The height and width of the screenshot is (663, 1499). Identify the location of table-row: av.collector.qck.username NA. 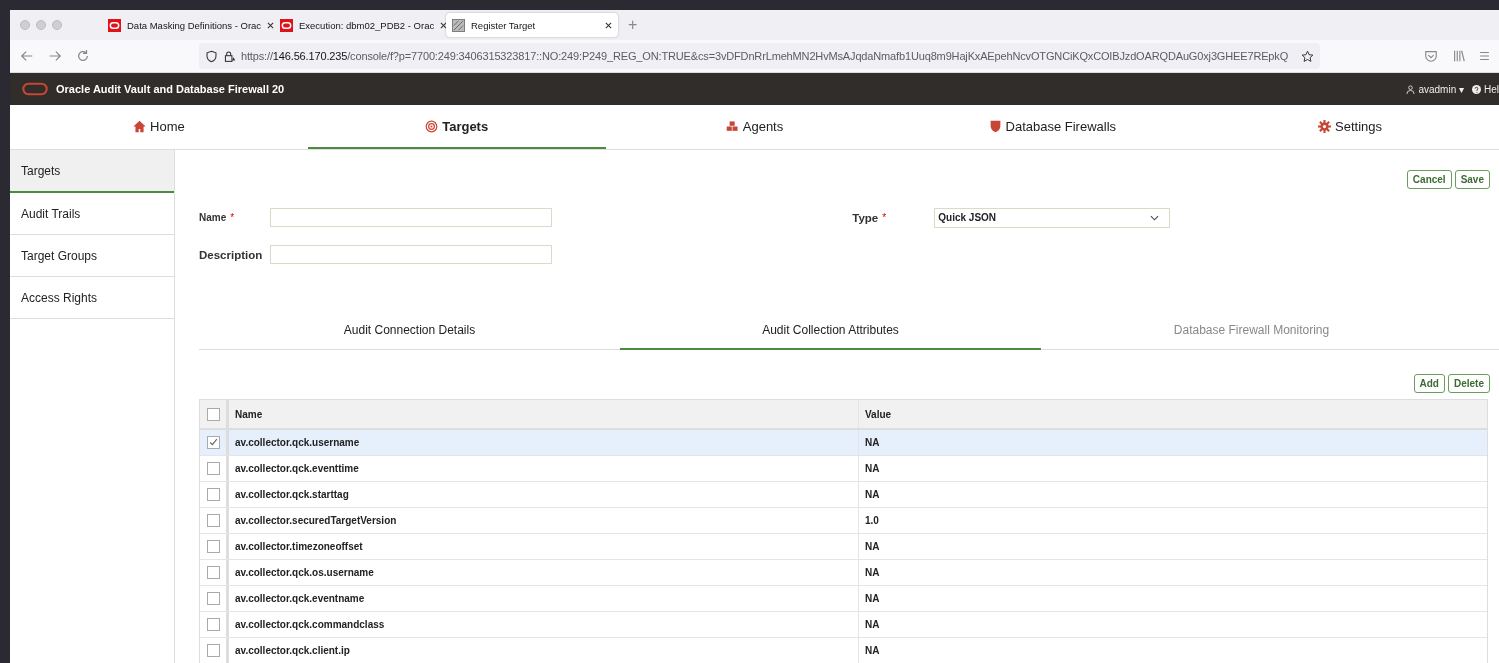
(843, 443).